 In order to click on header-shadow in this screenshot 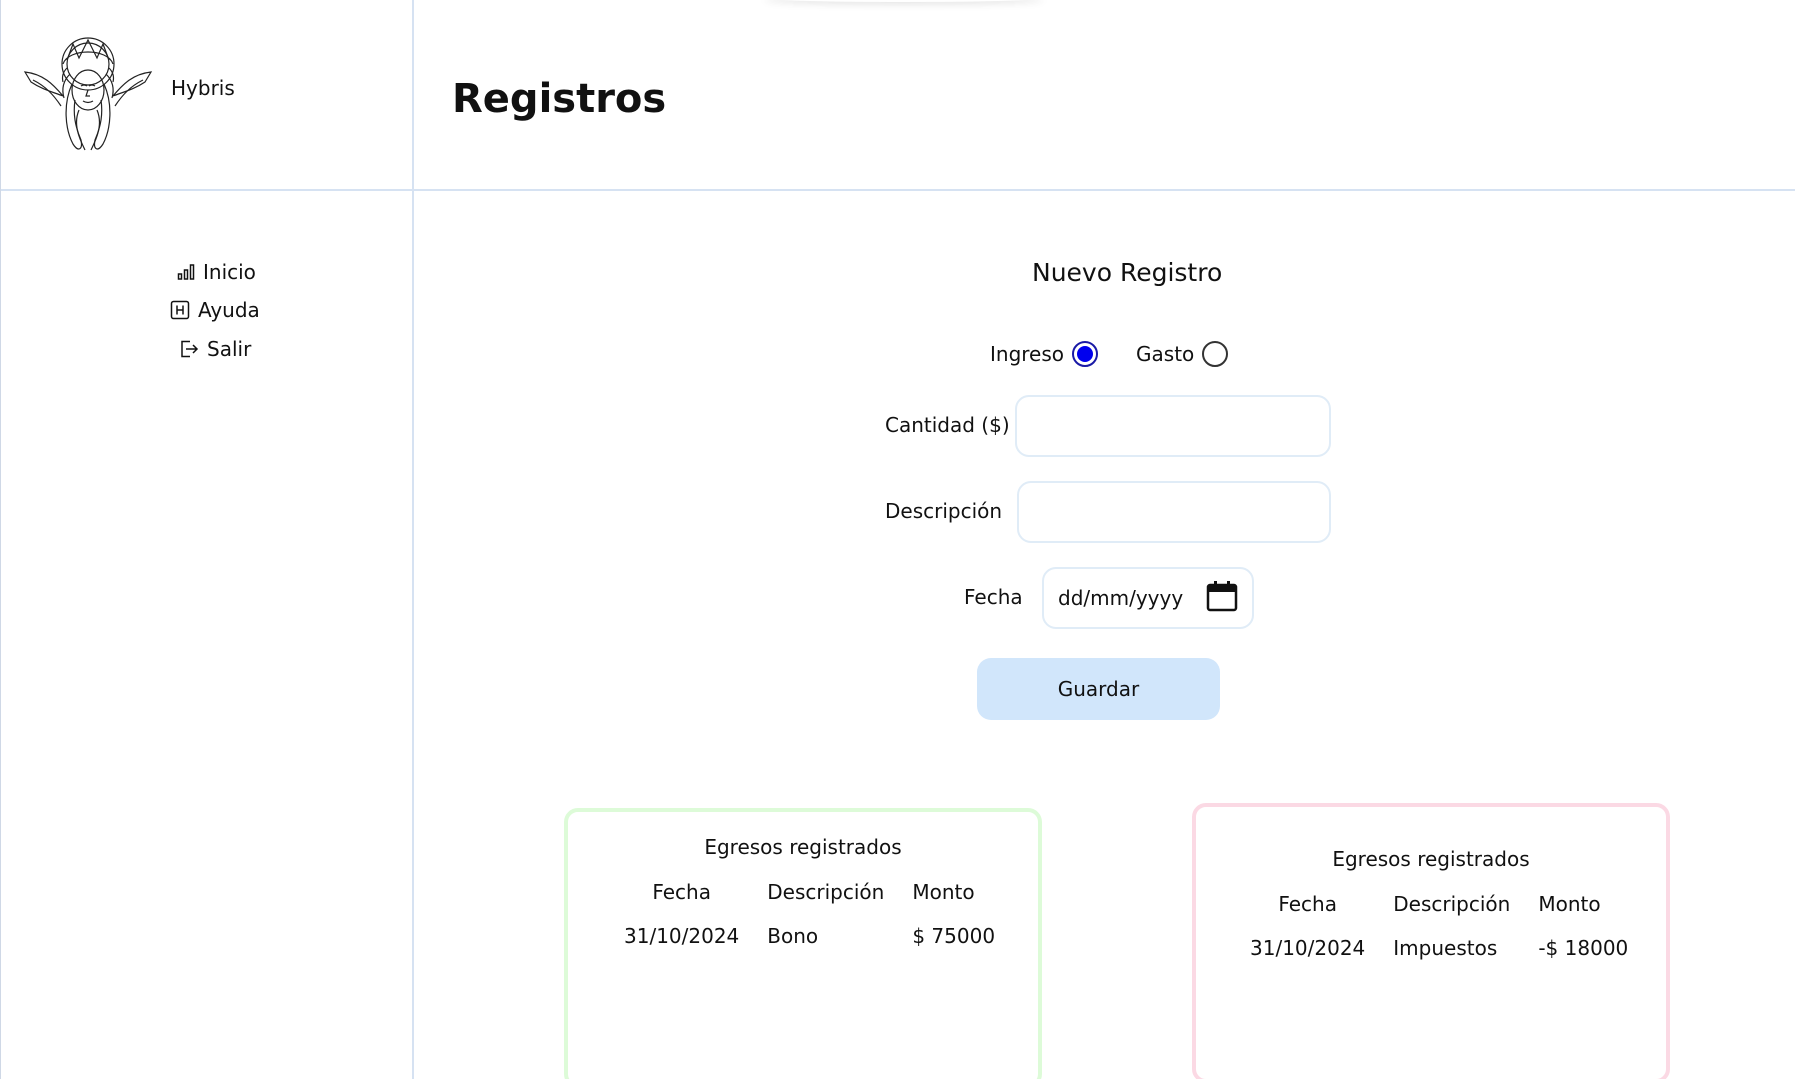, I will do `click(904, 1)`.